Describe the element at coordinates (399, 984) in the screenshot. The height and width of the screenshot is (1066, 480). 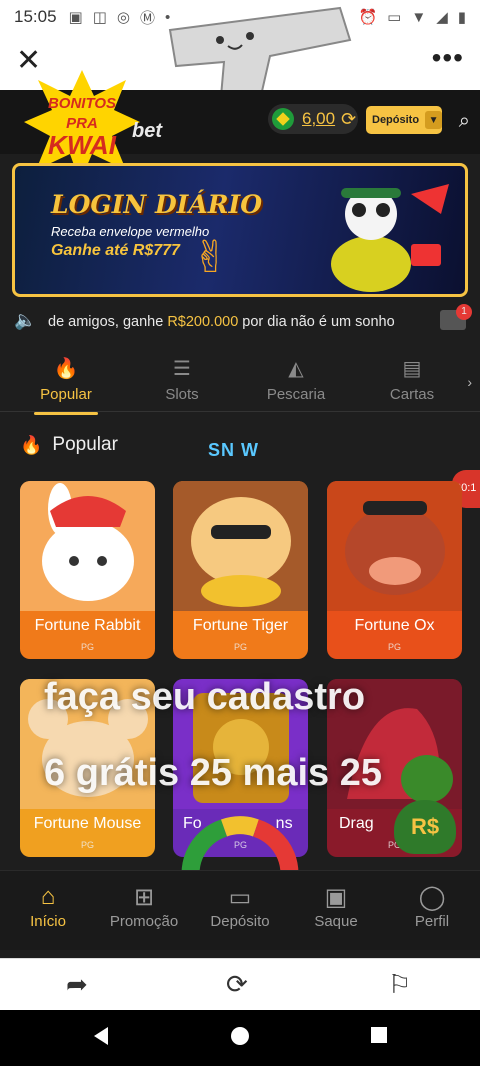
I see `bookmark-icon: ⚐` at that location.